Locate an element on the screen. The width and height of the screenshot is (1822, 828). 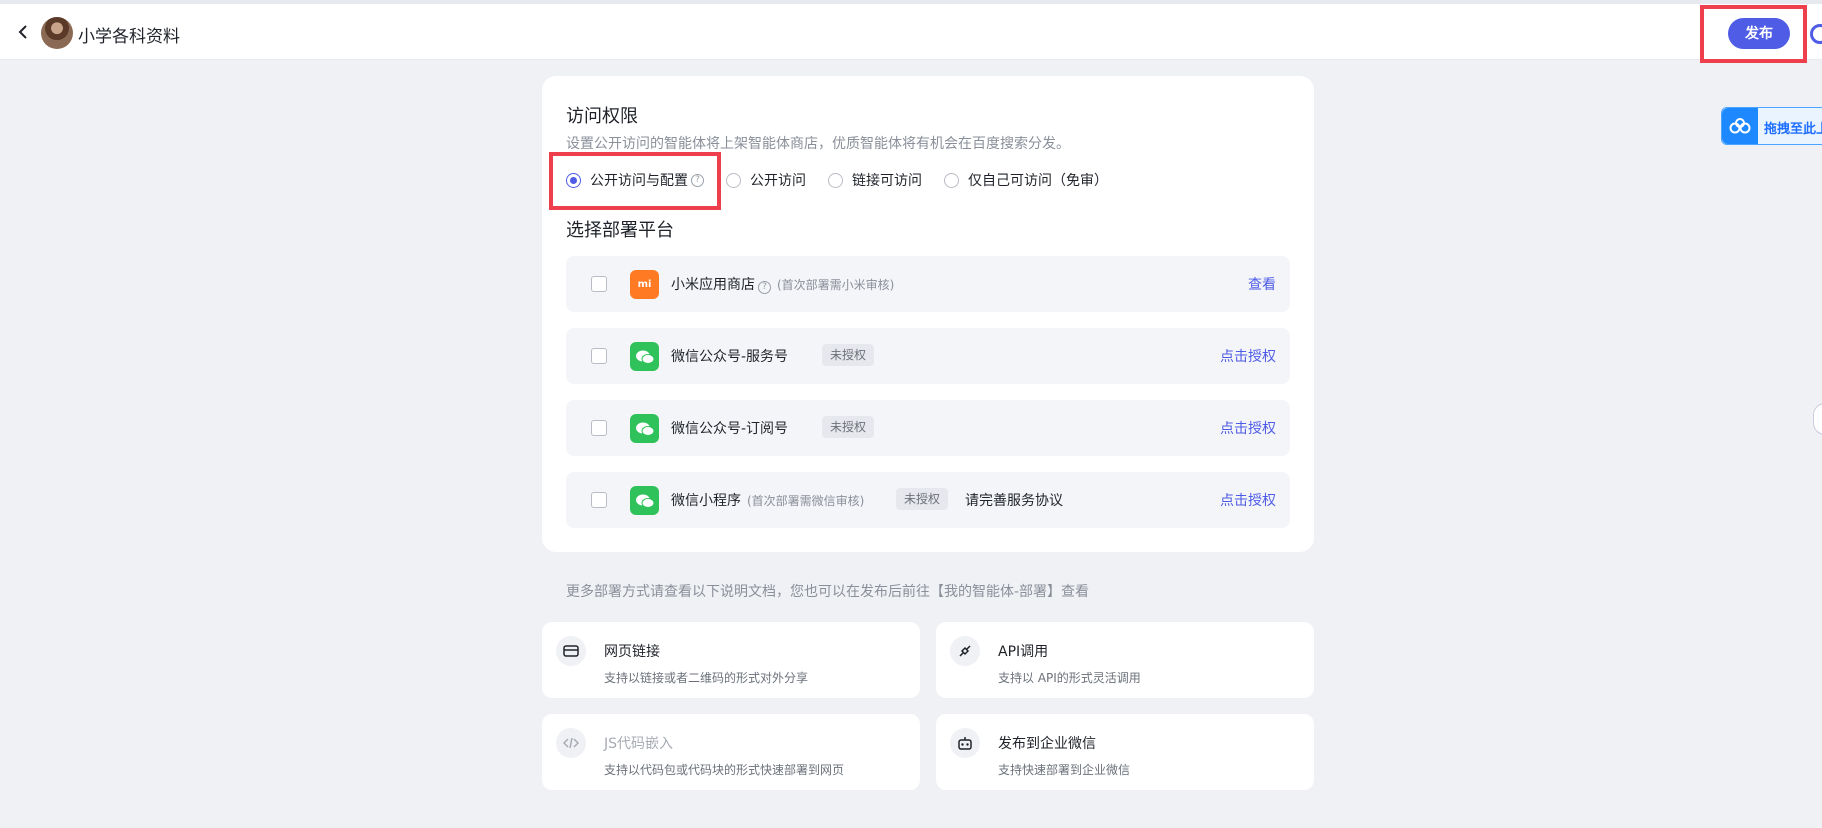
platform-row-wechat-miniprogram: 微信小程序 (首次部署需微信审核) 未授权 请完善服务协议 点击授权 is located at coordinates (928, 500).